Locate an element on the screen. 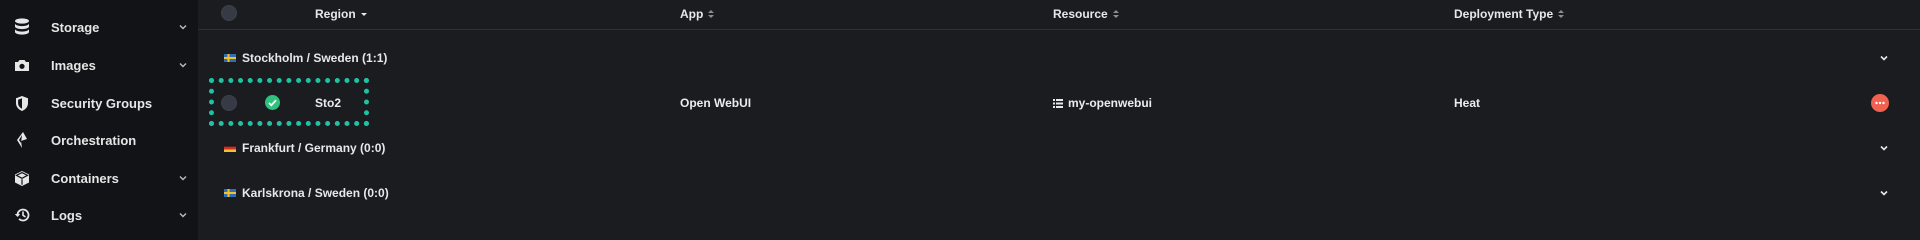  column-header-resource: Resource is located at coordinates (1086, 14).